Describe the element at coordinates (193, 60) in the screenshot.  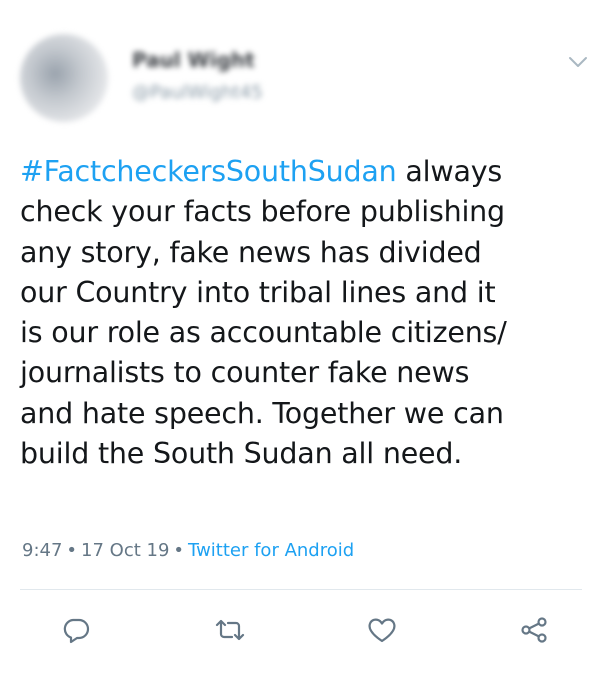
I see `author-name: Paul Wight` at that location.